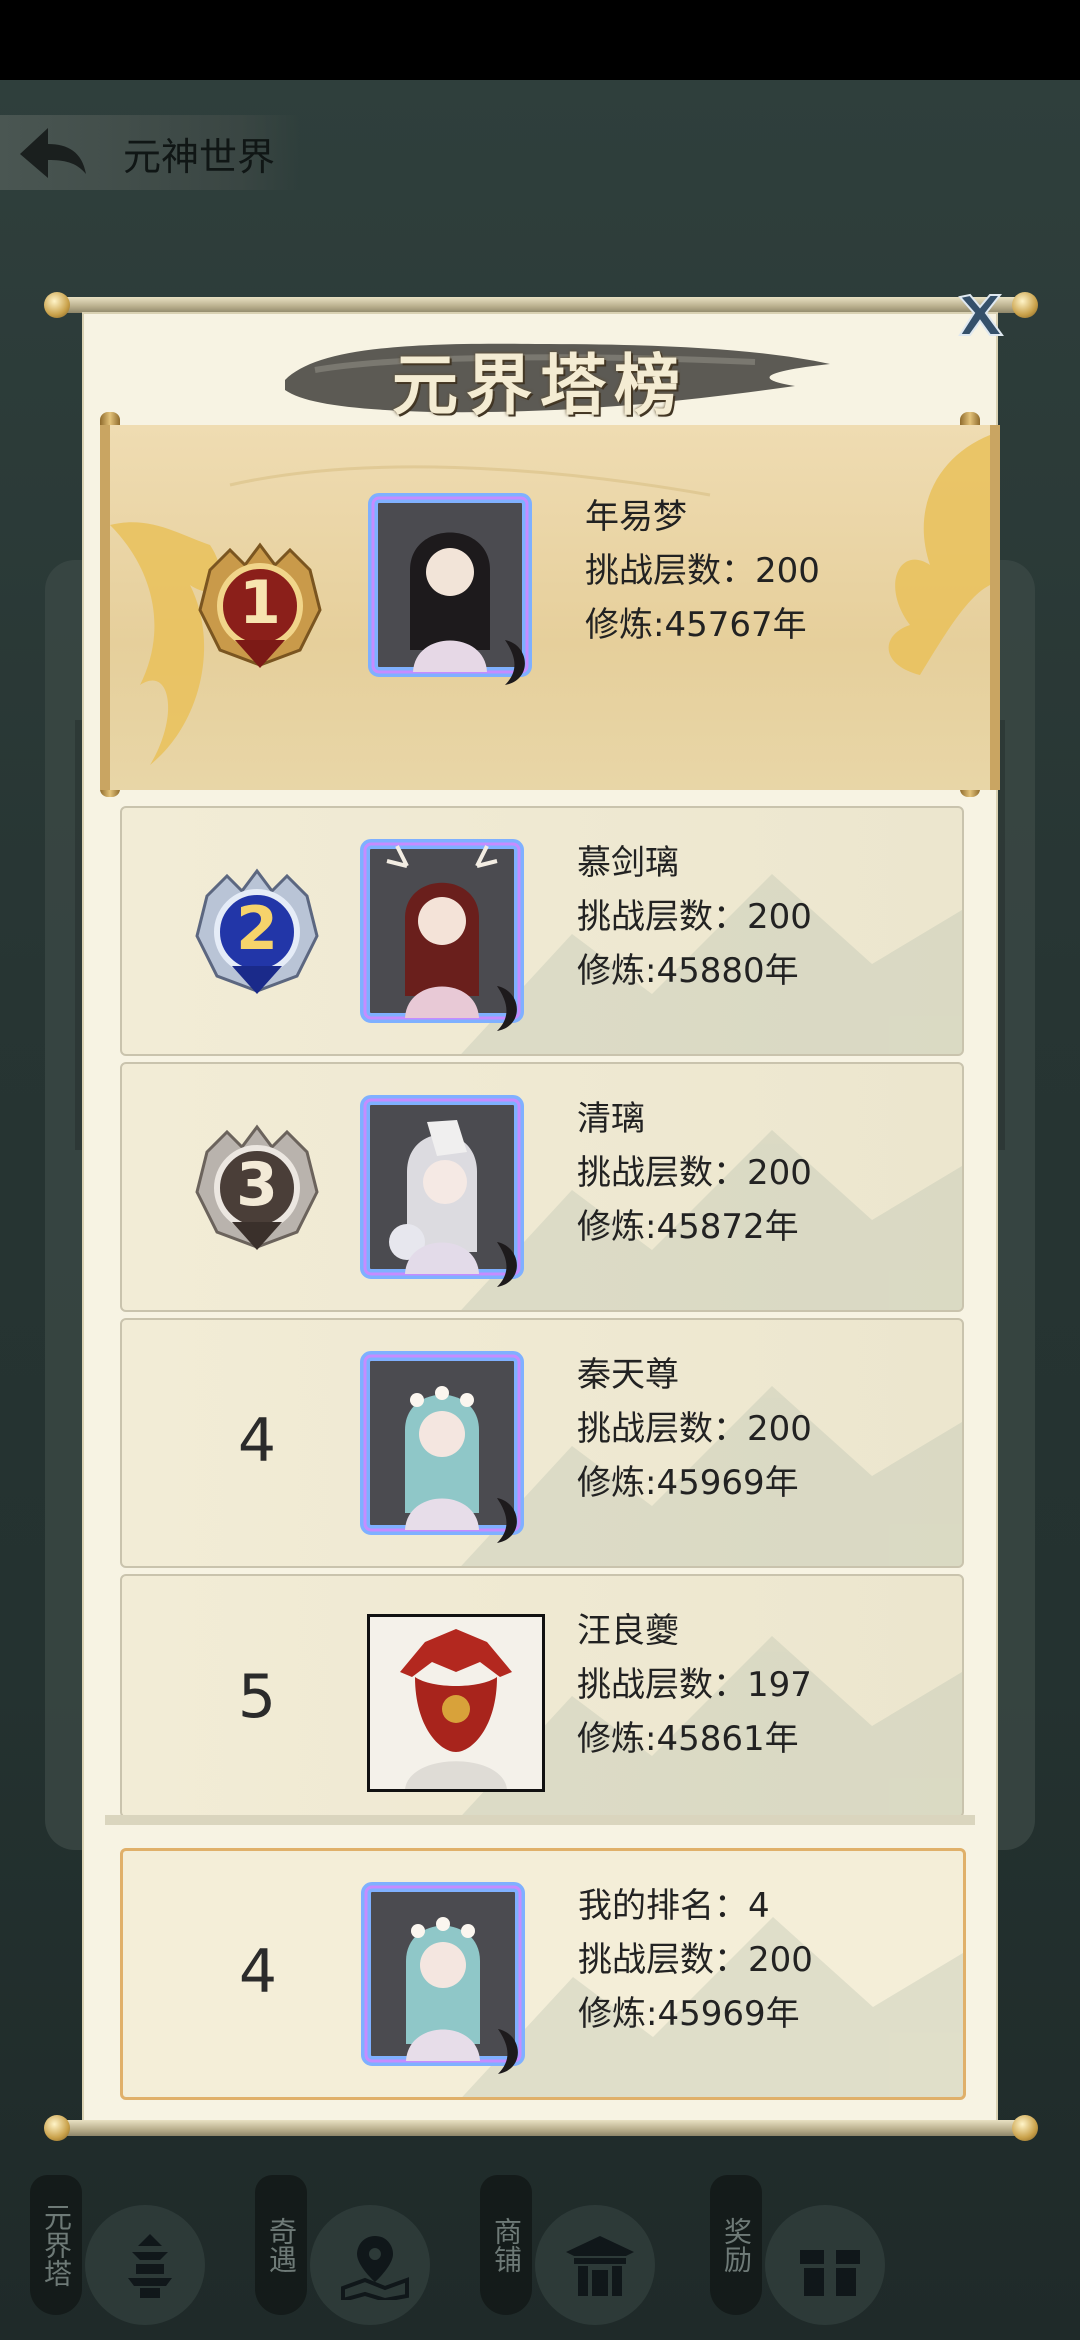 This screenshot has width=1080, height=2340. Describe the element at coordinates (543, 1974) in the screenshot. I see `my-rank-row: 4 我的排名：4 挑战层数：200 修炼:45969年` at that location.